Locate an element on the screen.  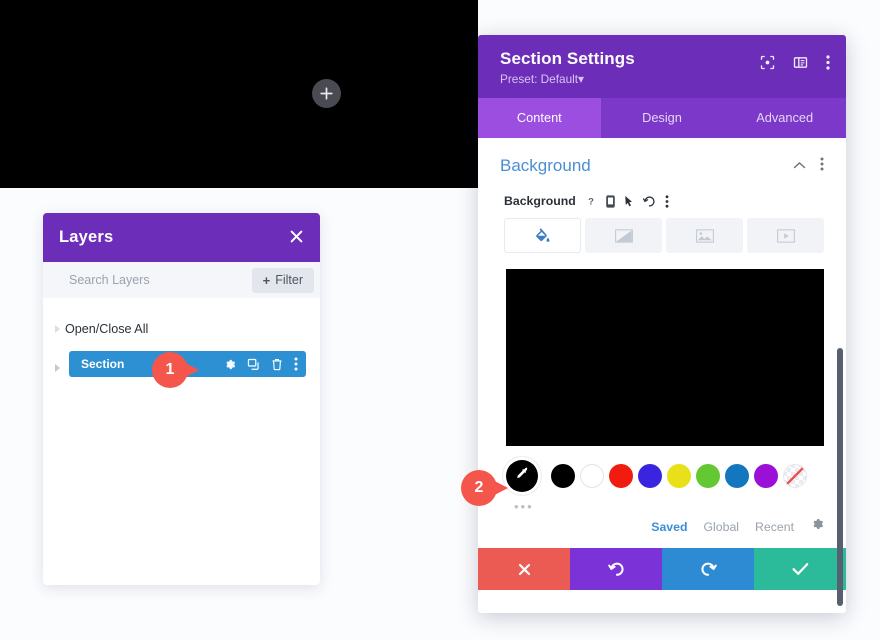
layers-search-row: Search Layers + Filter is located at coordinates (181, 280).